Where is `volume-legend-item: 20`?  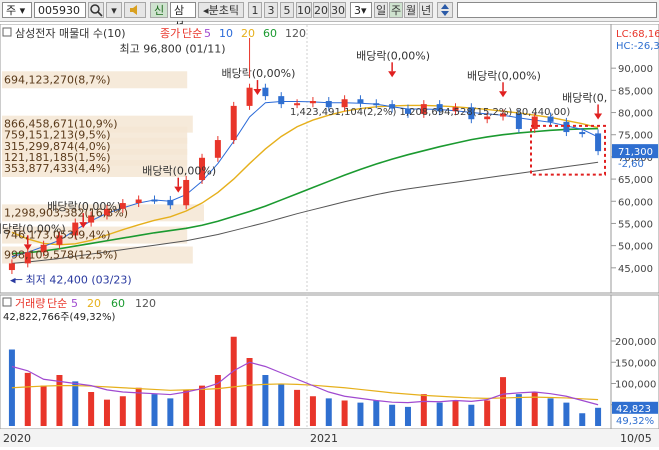
volume-legend-item: 20 is located at coordinates (94, 303).